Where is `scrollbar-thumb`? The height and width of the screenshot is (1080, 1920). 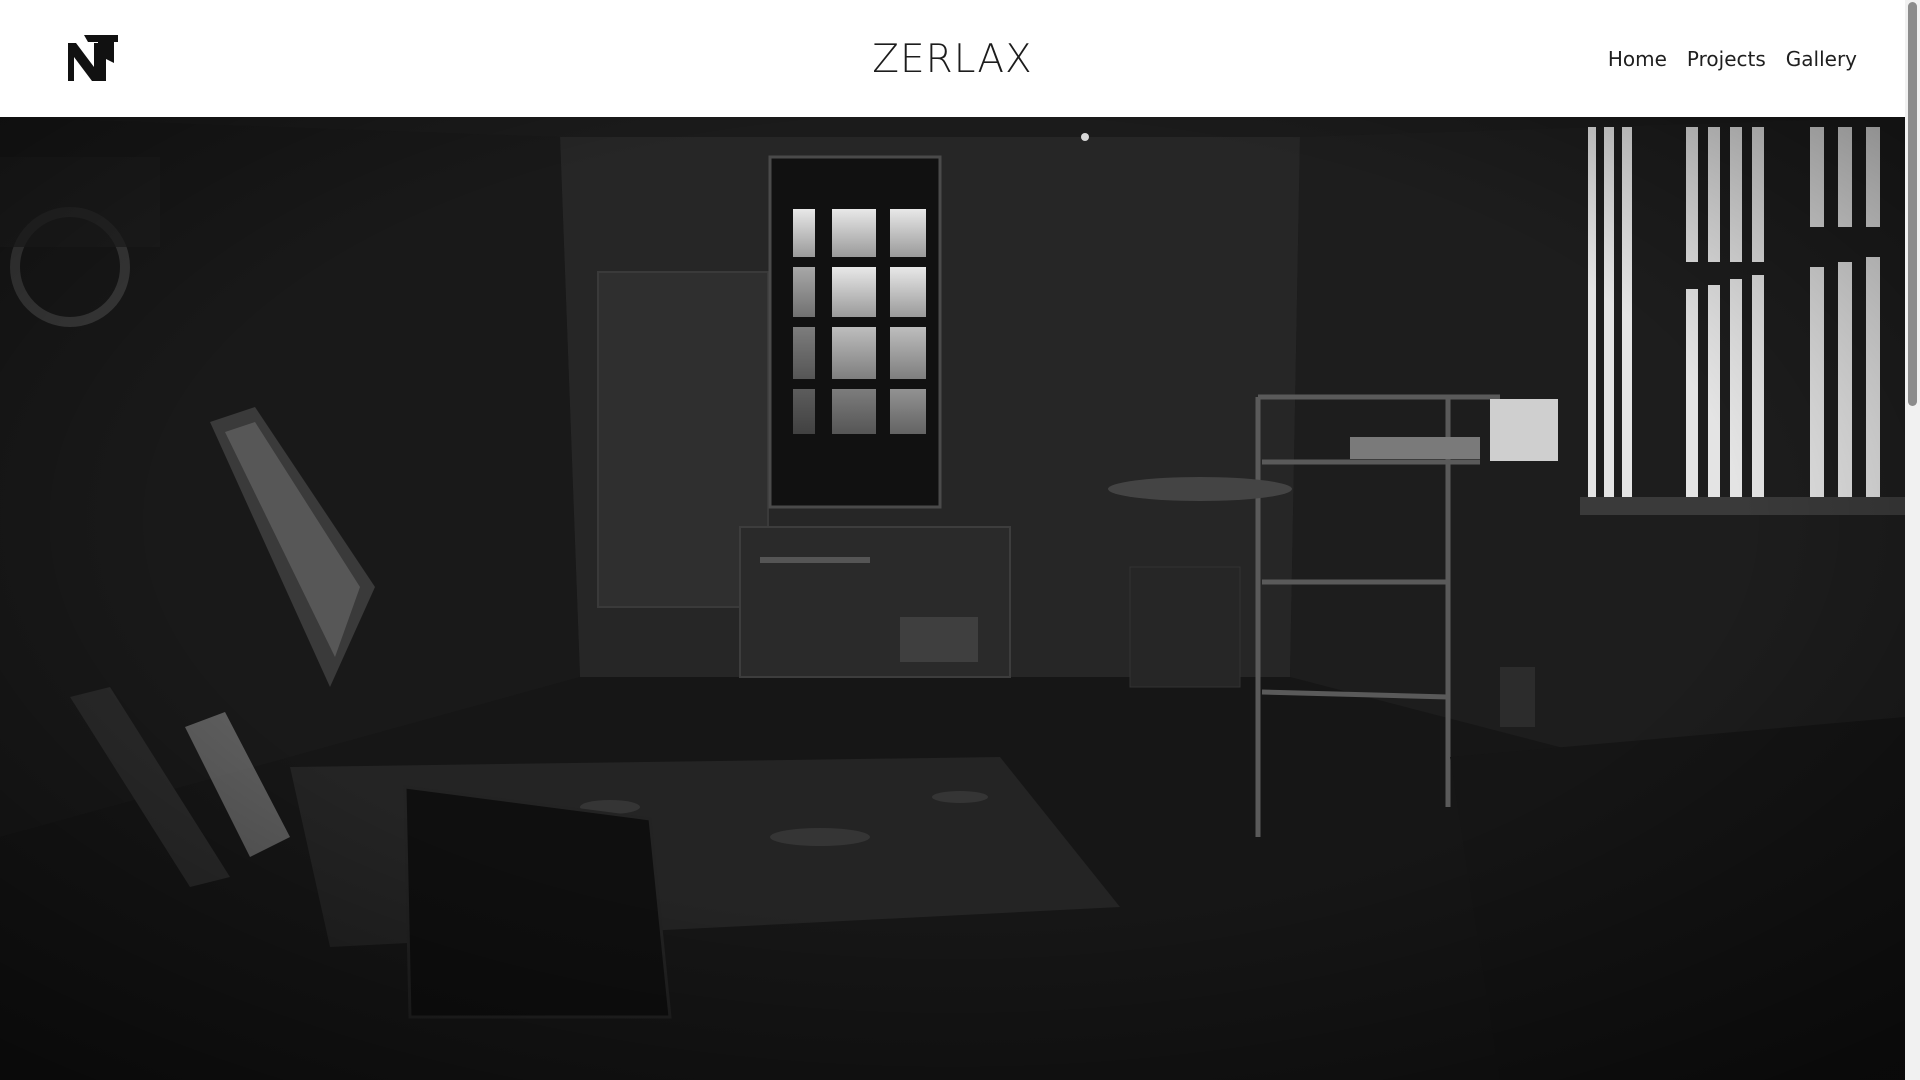 scrollbar-thumb is located at coordinates (1912, 204).